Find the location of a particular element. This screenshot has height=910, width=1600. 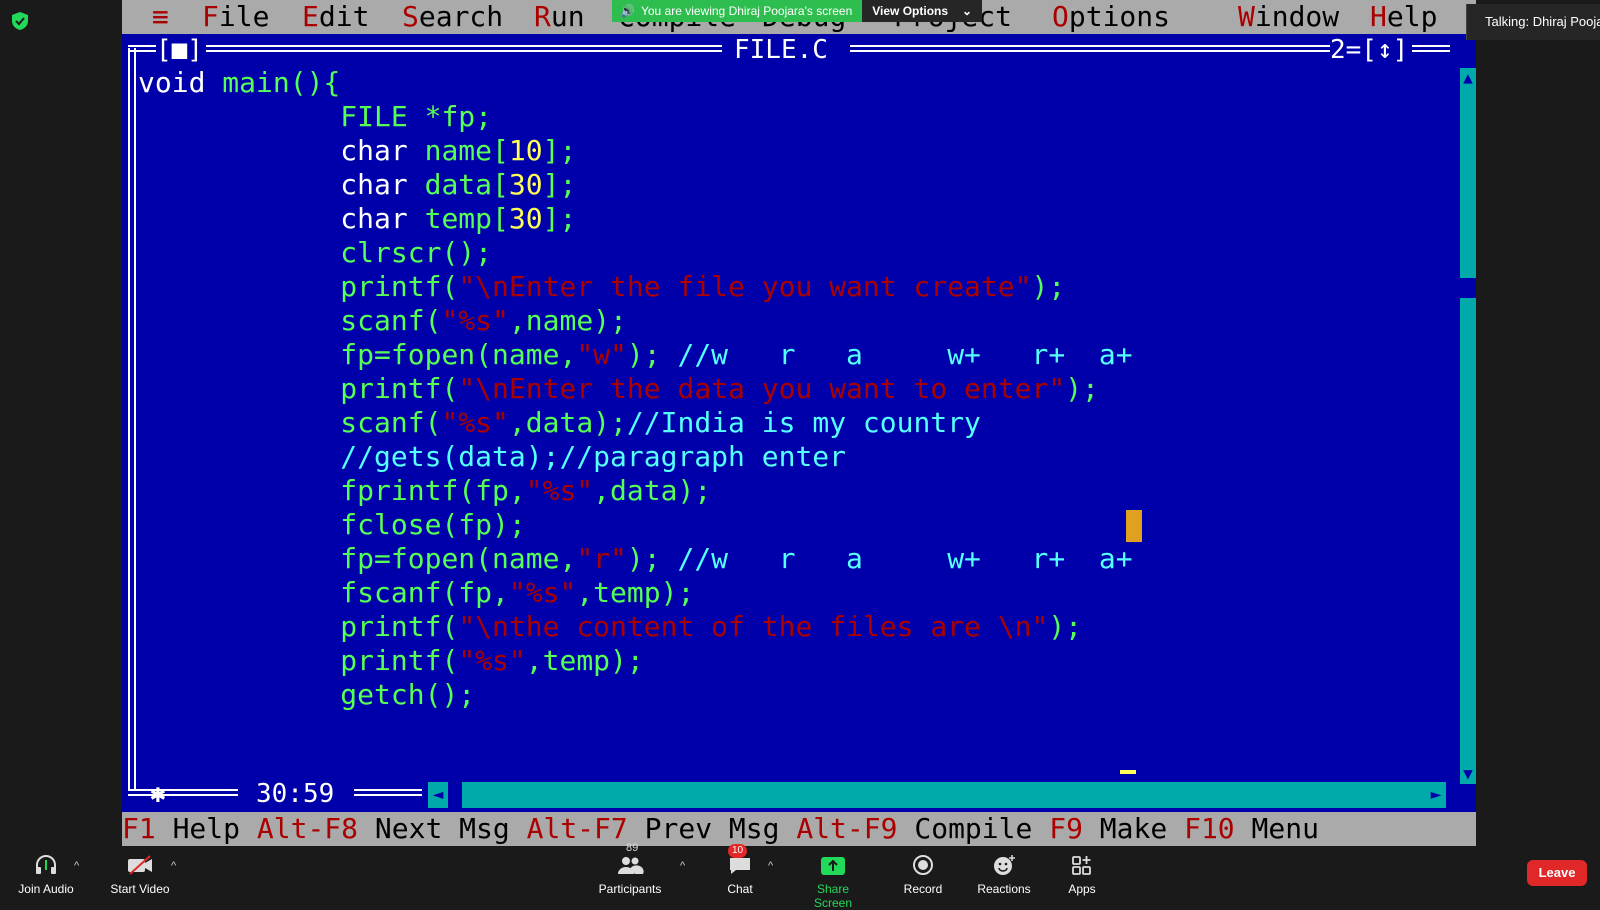

scroll-down-icon: ▼ is located at coordinates (1468, 774).